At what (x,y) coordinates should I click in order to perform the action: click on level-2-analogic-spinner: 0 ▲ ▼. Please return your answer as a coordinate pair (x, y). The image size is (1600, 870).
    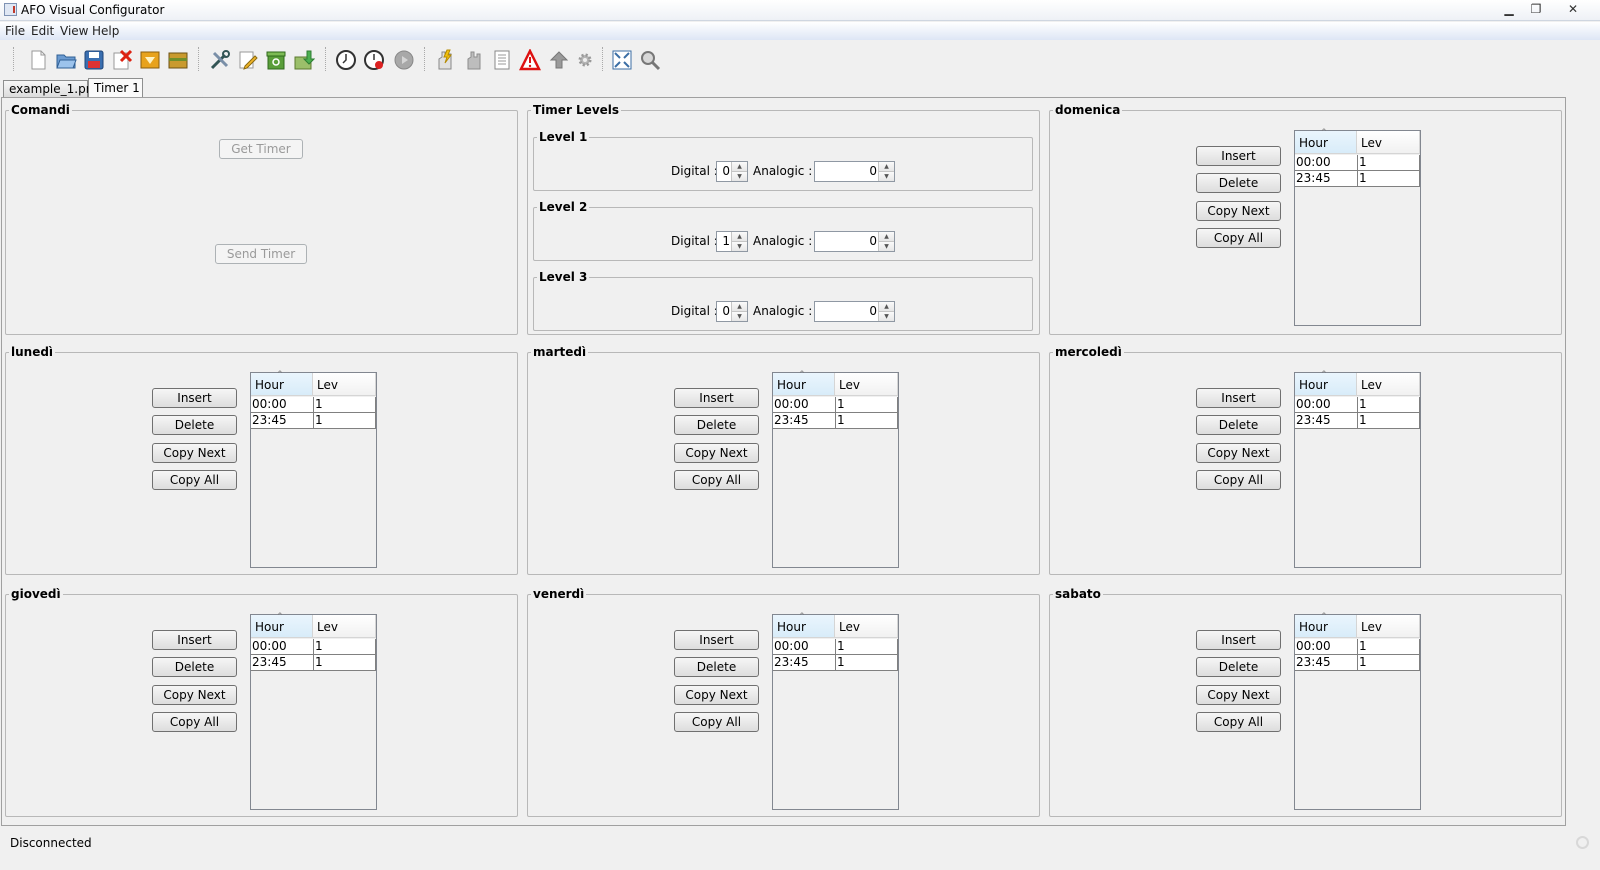
    Looking at the image, I should click on (854, 241).